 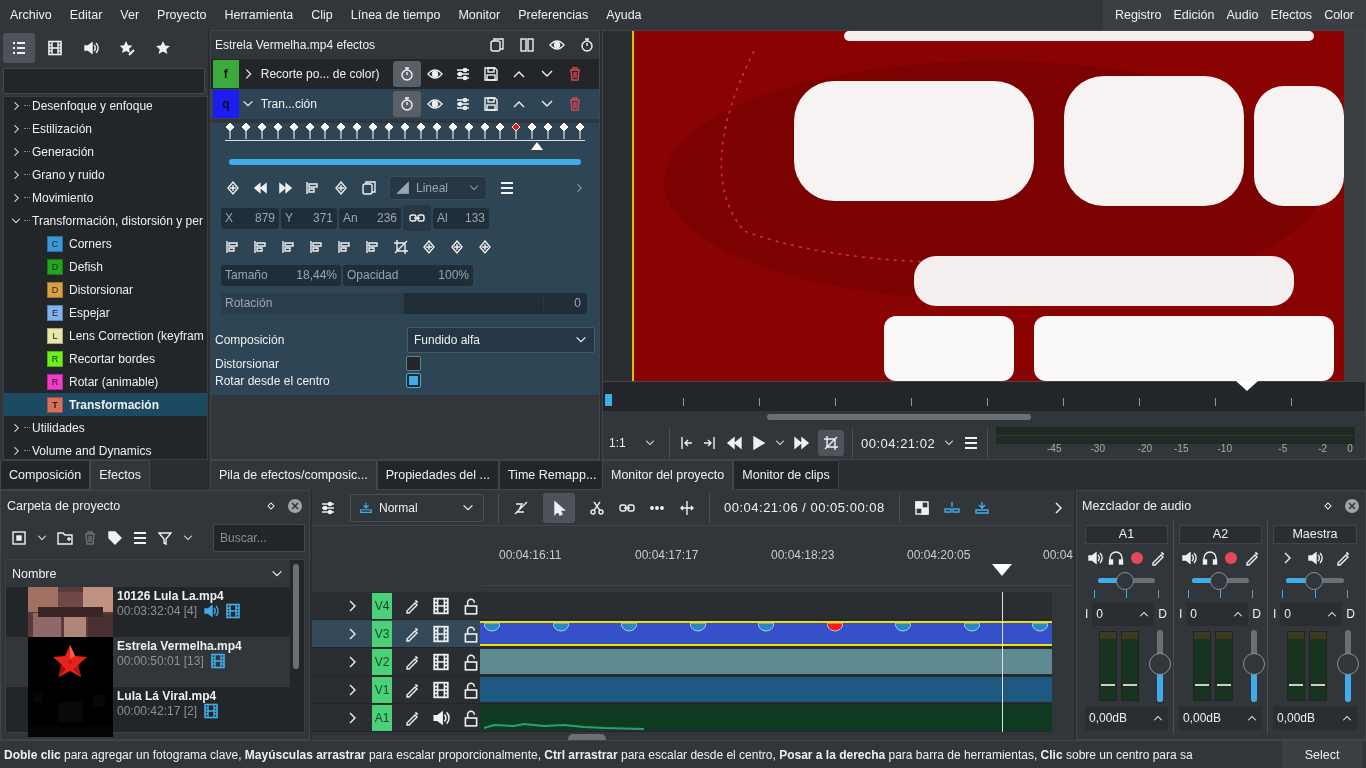 What do you see at coordinates (559, 507) in the screenshot?
I see `select-tool-button` at bounding box center [559, 507].